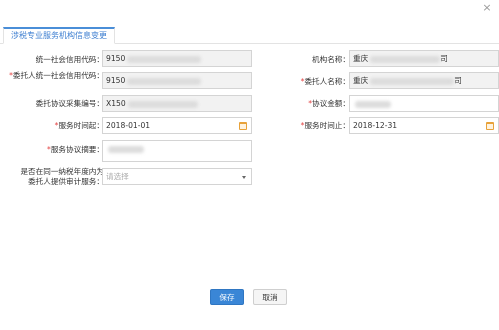 The height and width of the screenshot is (330, 499). I want to click on agreement-no-value: X150, so click(116, 103).